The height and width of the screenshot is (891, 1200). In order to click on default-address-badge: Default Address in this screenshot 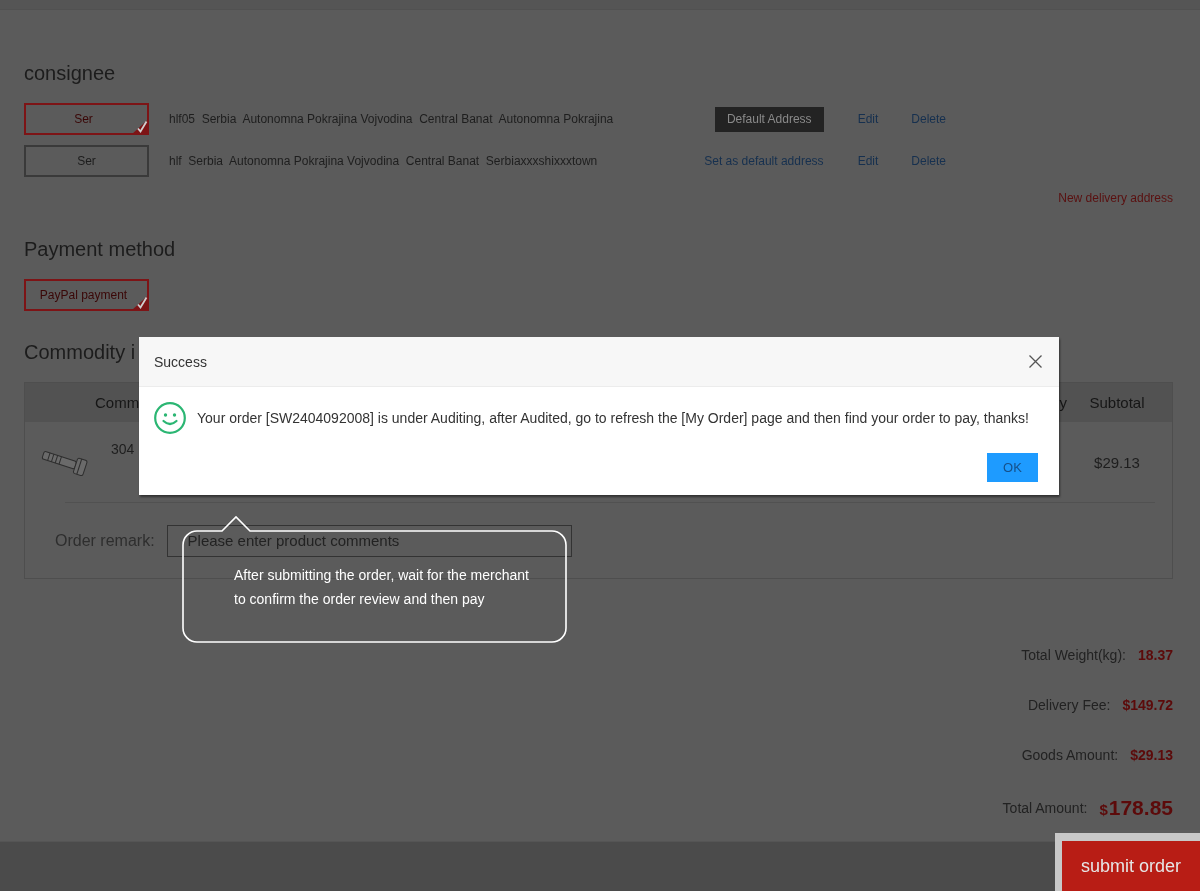, I will do `click(769, 119)`.